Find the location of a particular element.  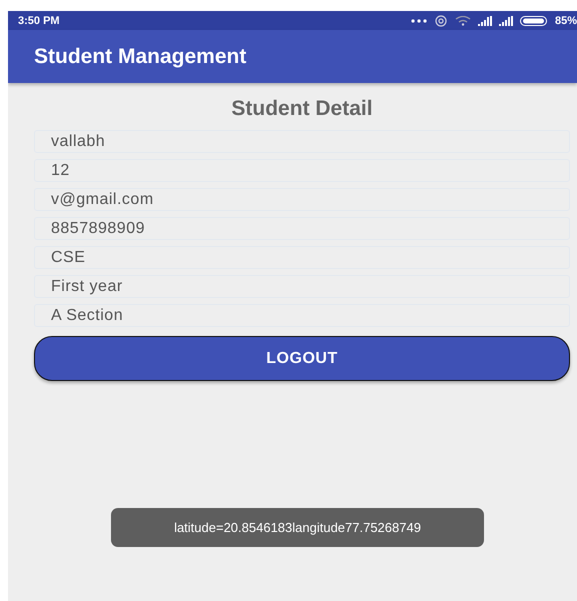

battery-icon is located at coordinates (534, 21).